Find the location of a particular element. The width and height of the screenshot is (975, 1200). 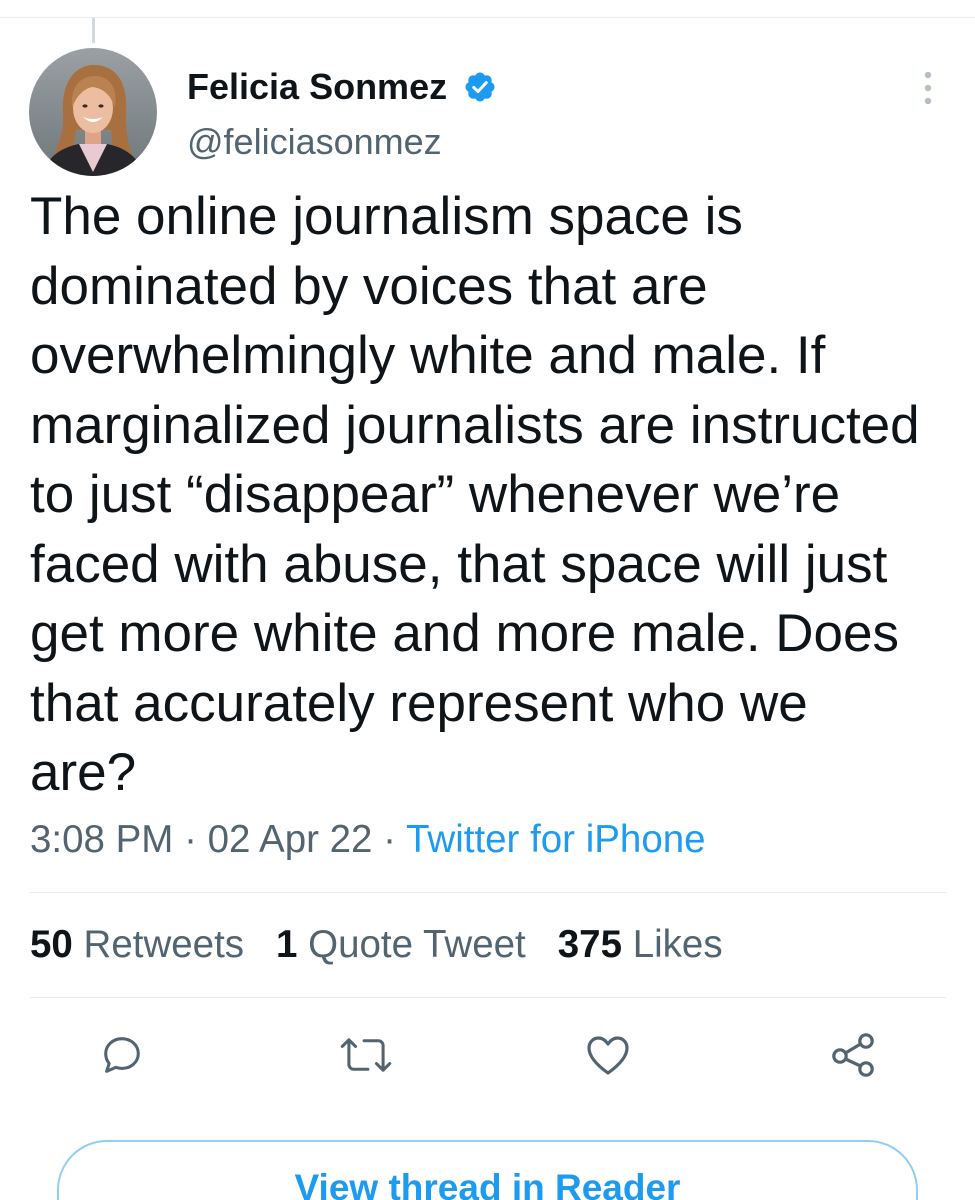

stat-label: Quote Tweet is located at coordinates (417, 944).